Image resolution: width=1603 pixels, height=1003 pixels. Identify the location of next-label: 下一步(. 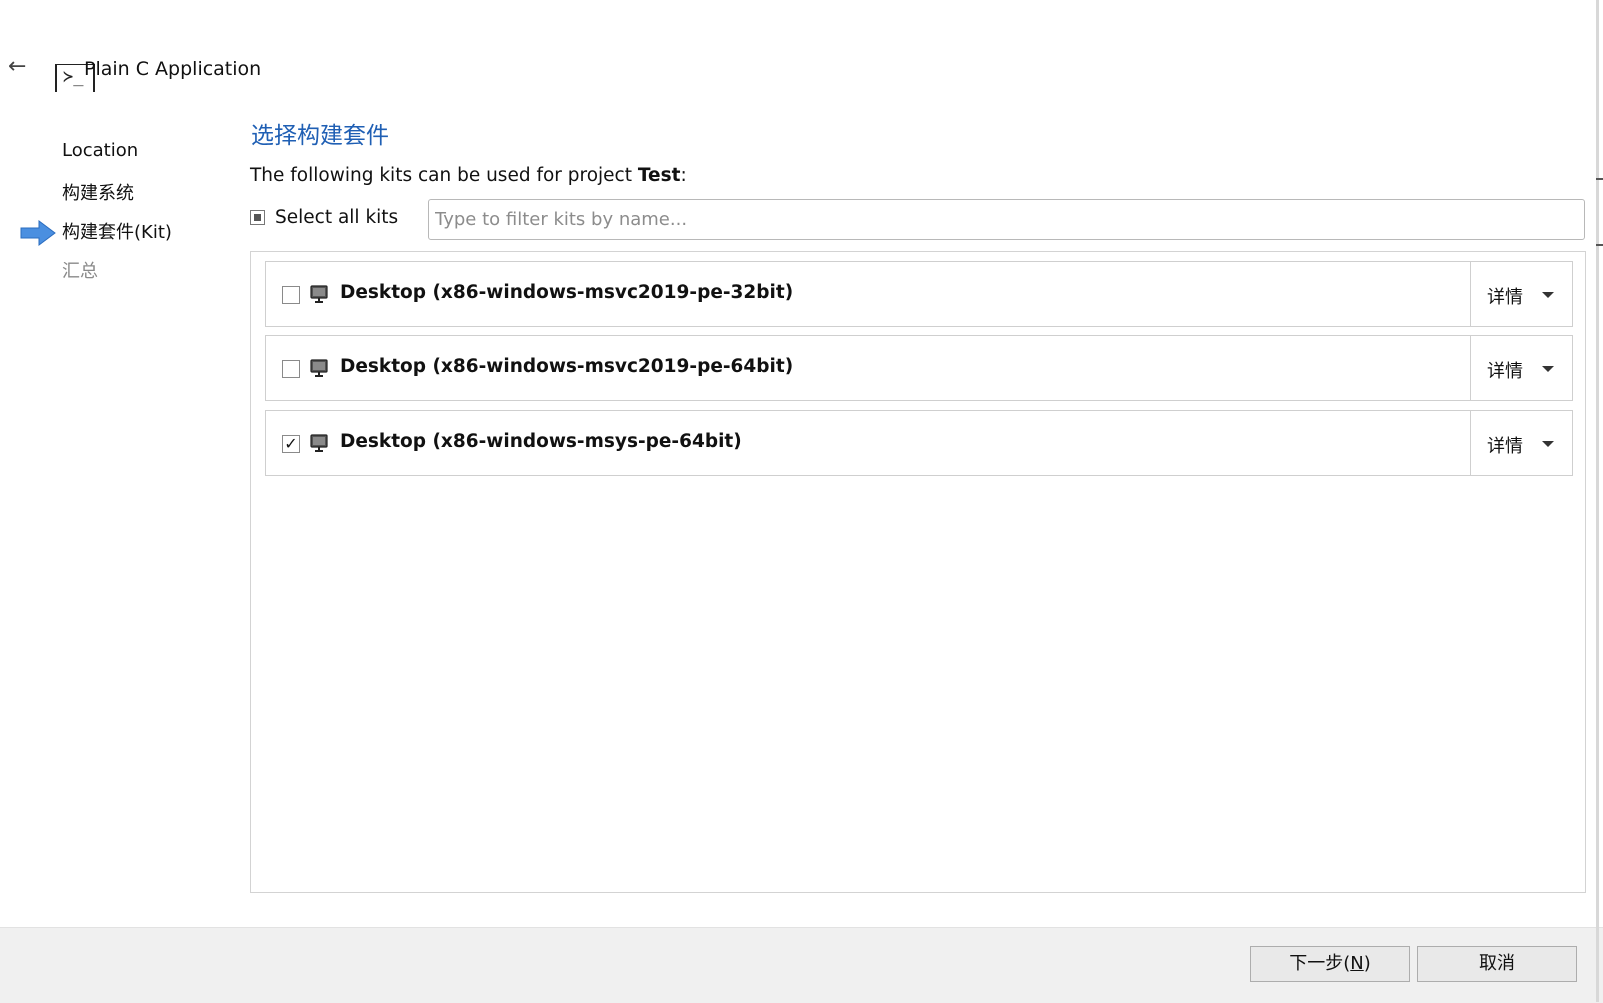
(1320, 963).